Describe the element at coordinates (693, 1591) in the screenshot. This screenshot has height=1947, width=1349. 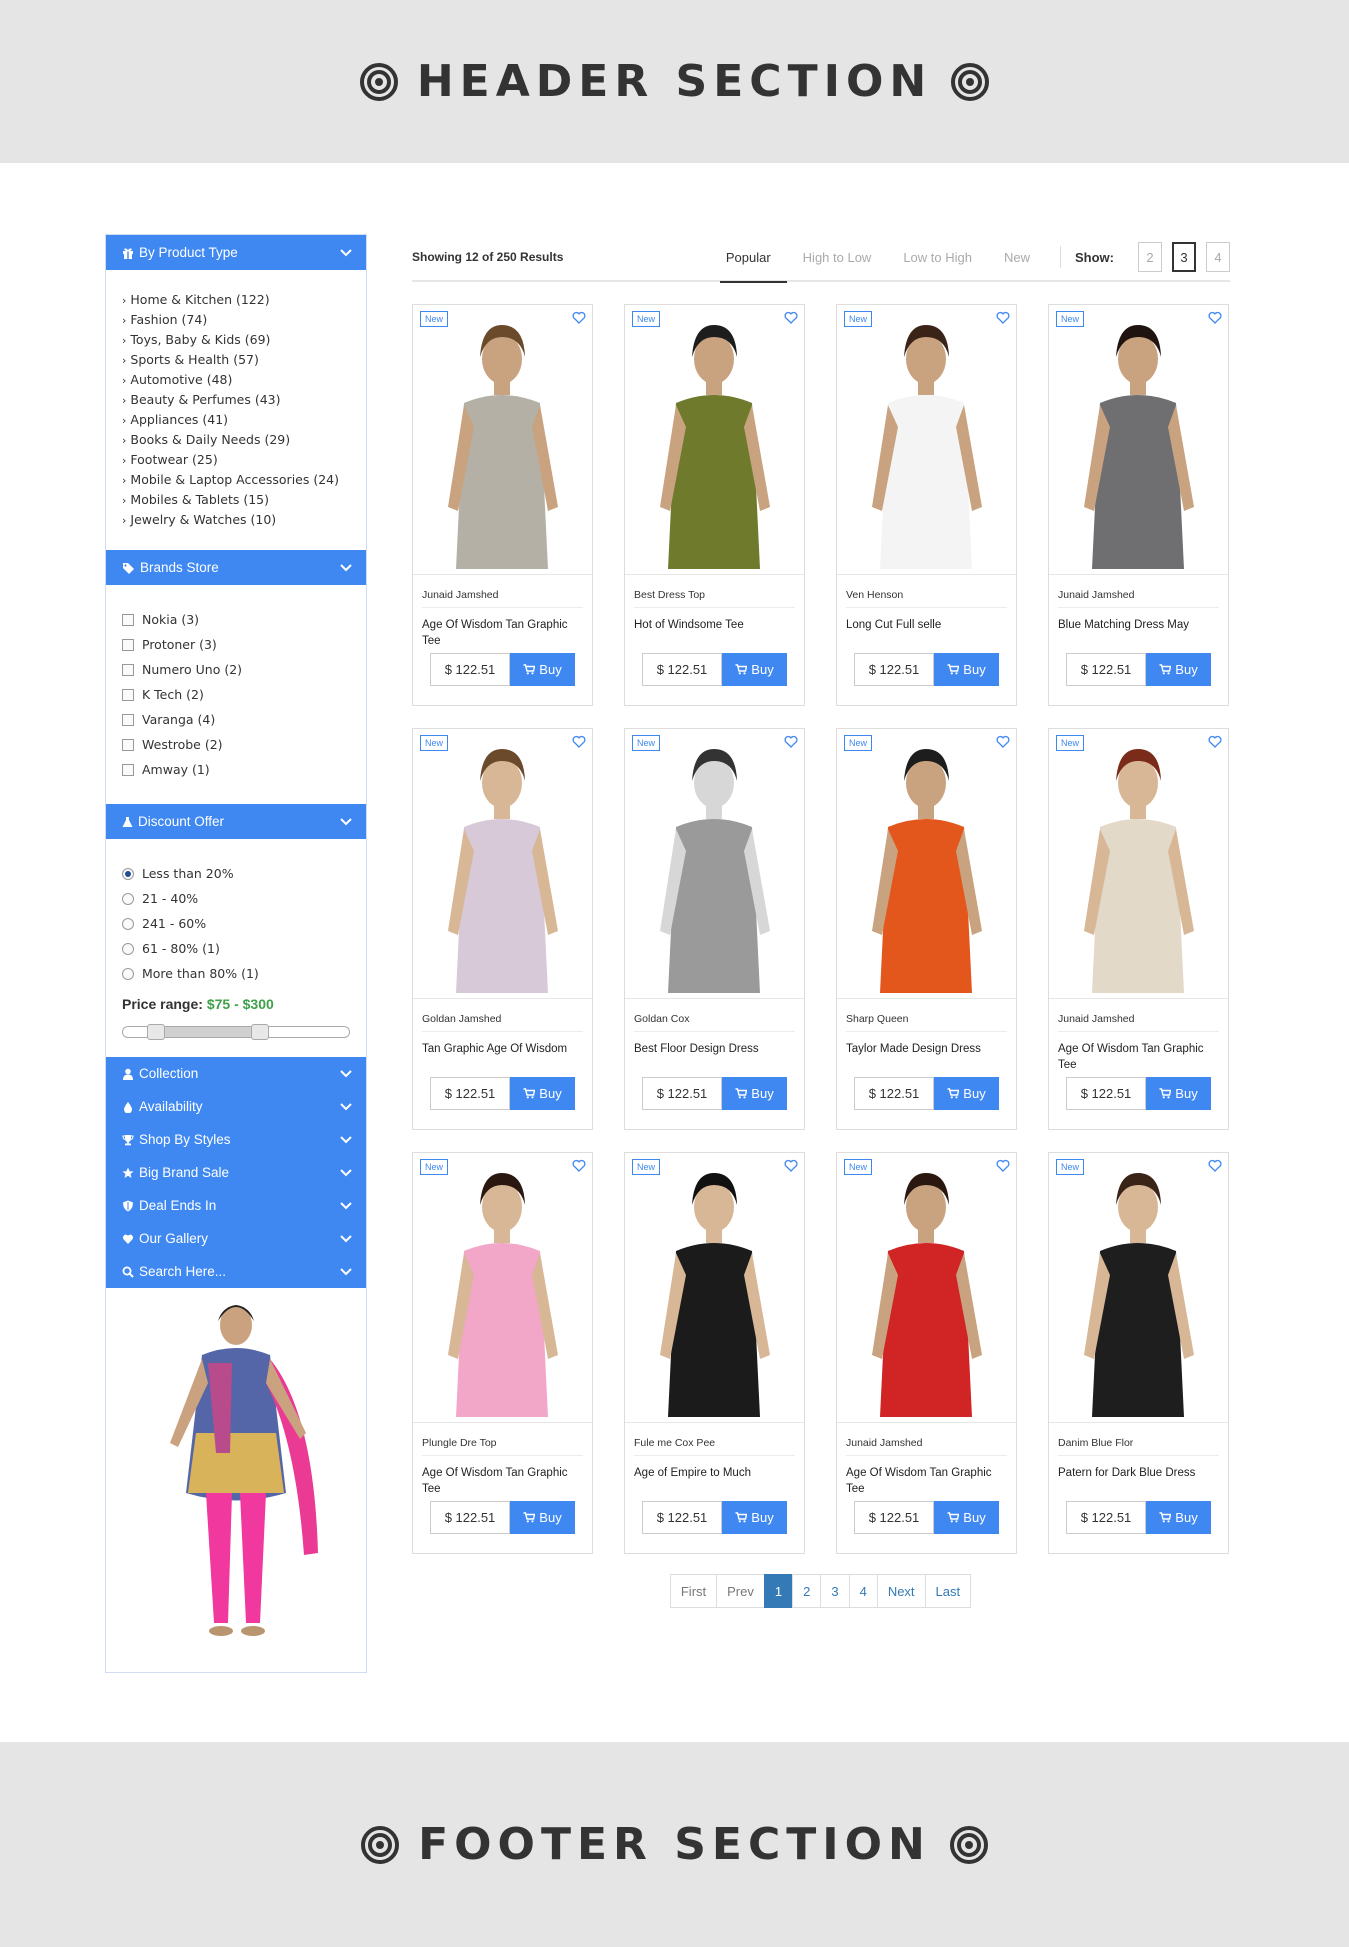
I see `page-link-first: First` at that location.